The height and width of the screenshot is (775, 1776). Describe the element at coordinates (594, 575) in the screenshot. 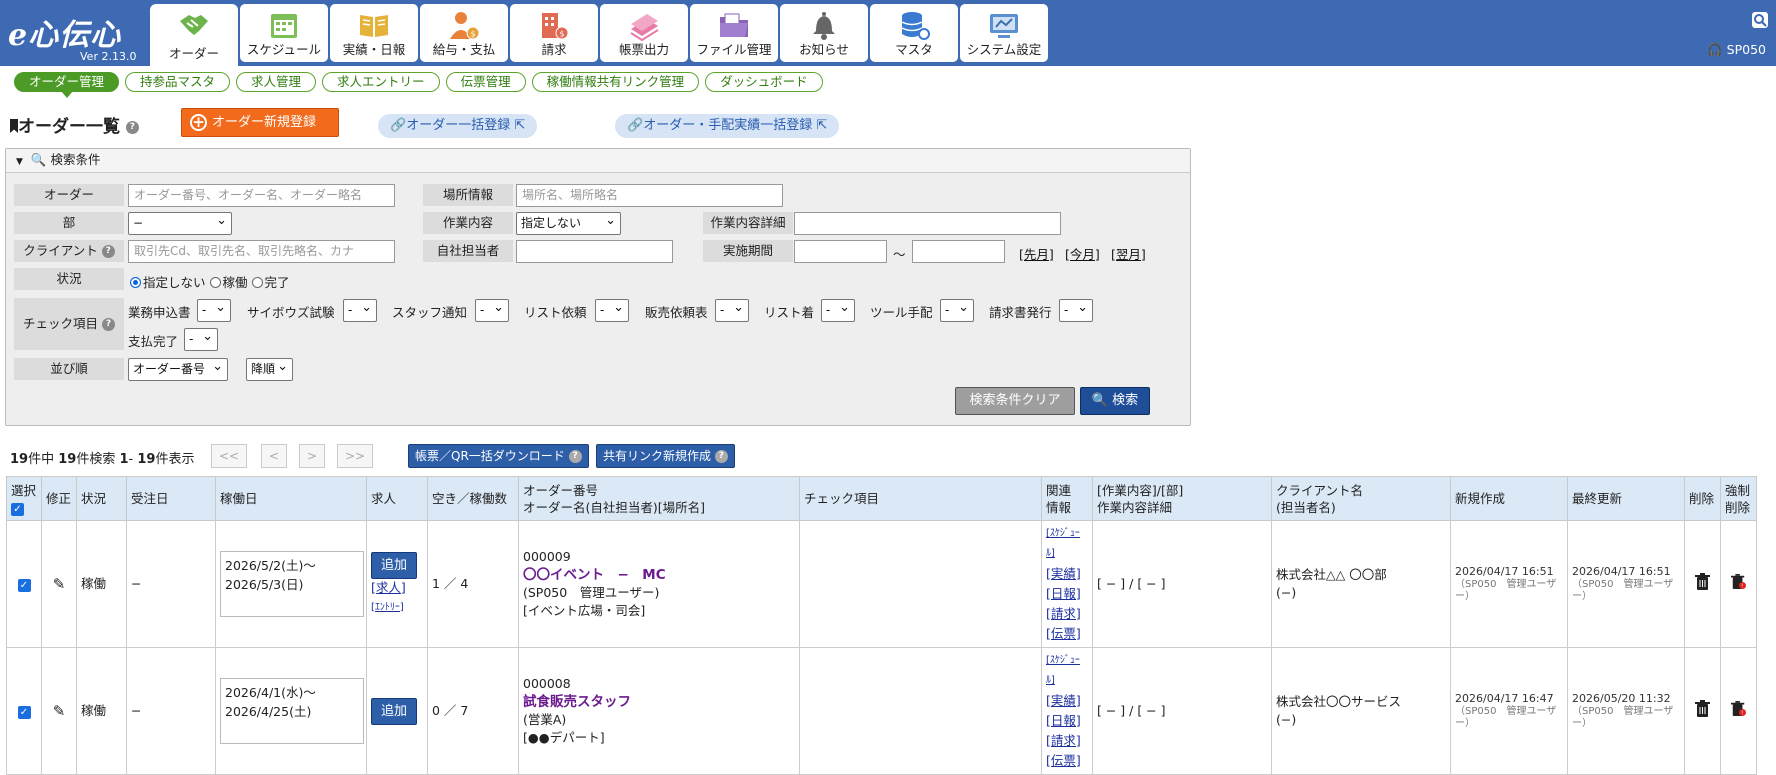

I see `order-name-link: 〇〇イベント − MC` at that location.